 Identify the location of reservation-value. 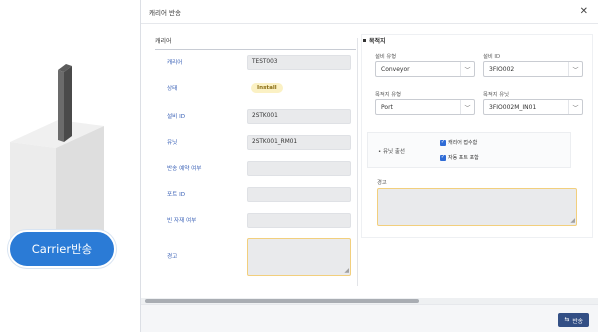
(299, 168).